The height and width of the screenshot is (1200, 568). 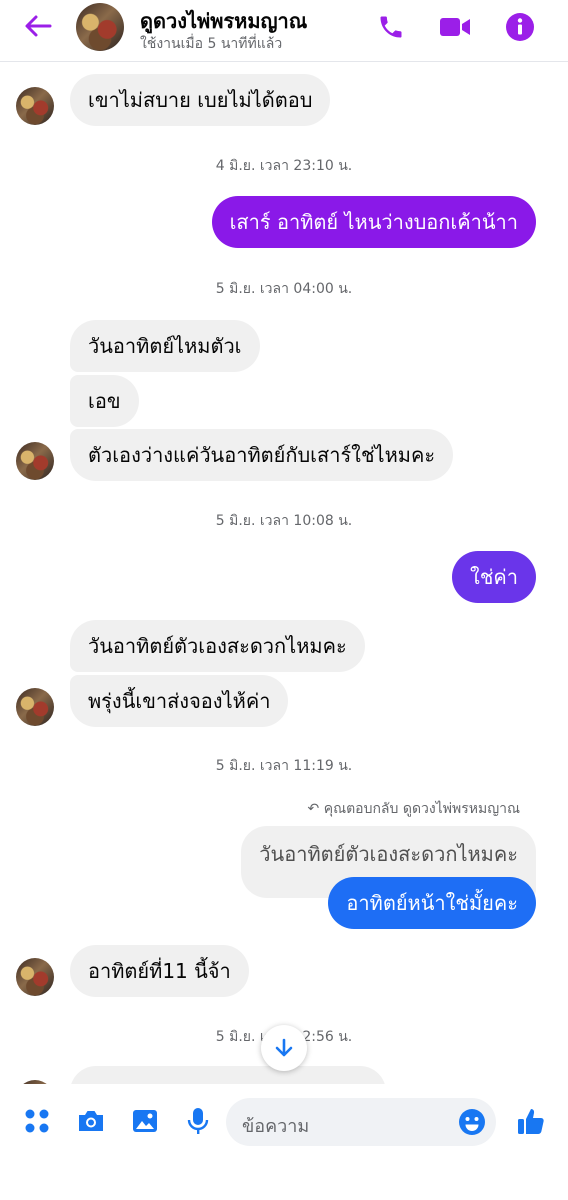 What do you see at coordinates (284, 289) in the screenshot?
I see `timestamp: 5 มิ.ย. เวลา 04:00 น.` at bounding box center [284, 289].